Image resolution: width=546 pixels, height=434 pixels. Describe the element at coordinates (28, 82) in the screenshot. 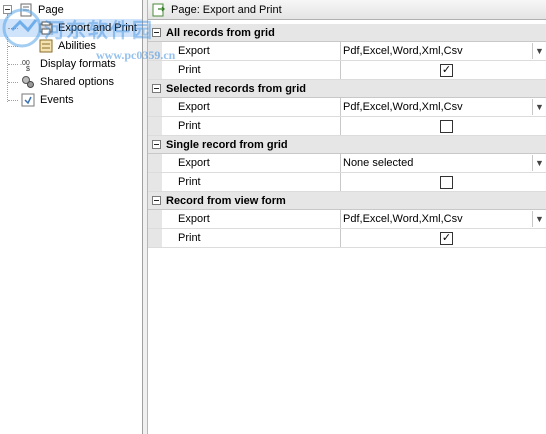

I see `shared-options-icon` at that location.